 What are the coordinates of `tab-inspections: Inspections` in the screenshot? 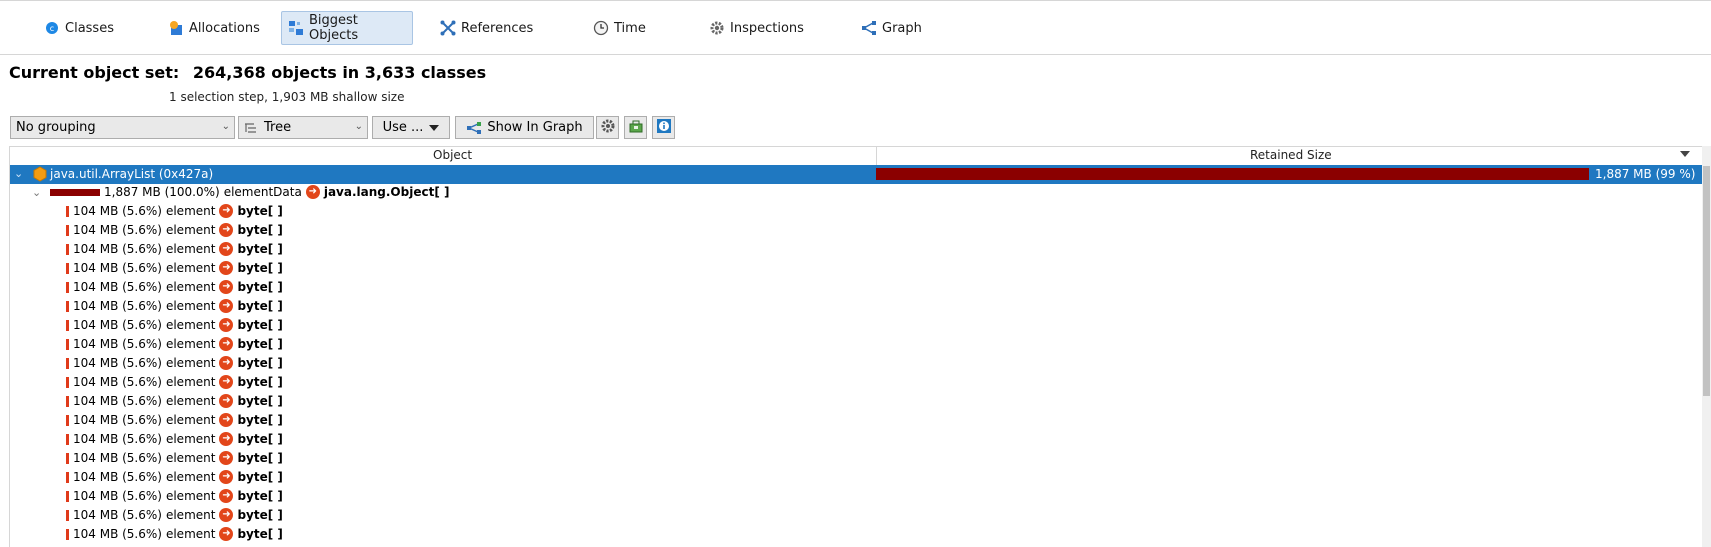 It's located at (756, 28).